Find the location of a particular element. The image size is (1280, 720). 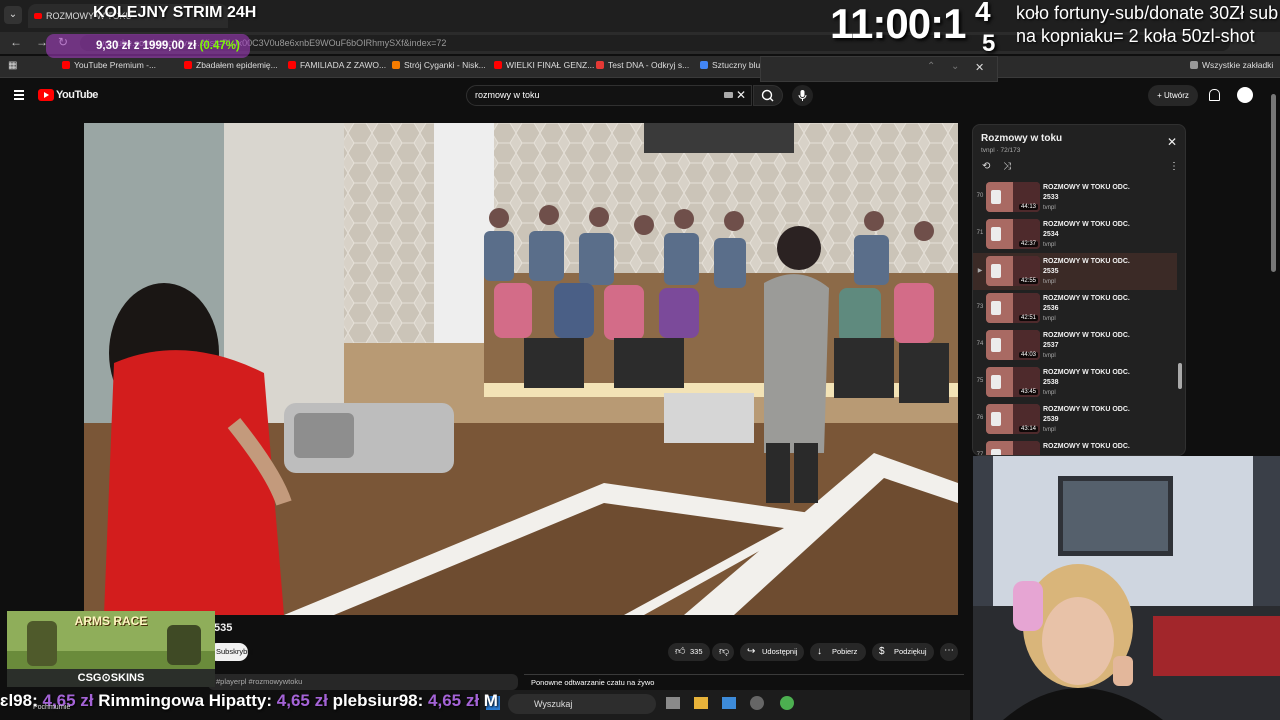

video-thumbnail: 42:37 is located at coordinates (1013, 234).